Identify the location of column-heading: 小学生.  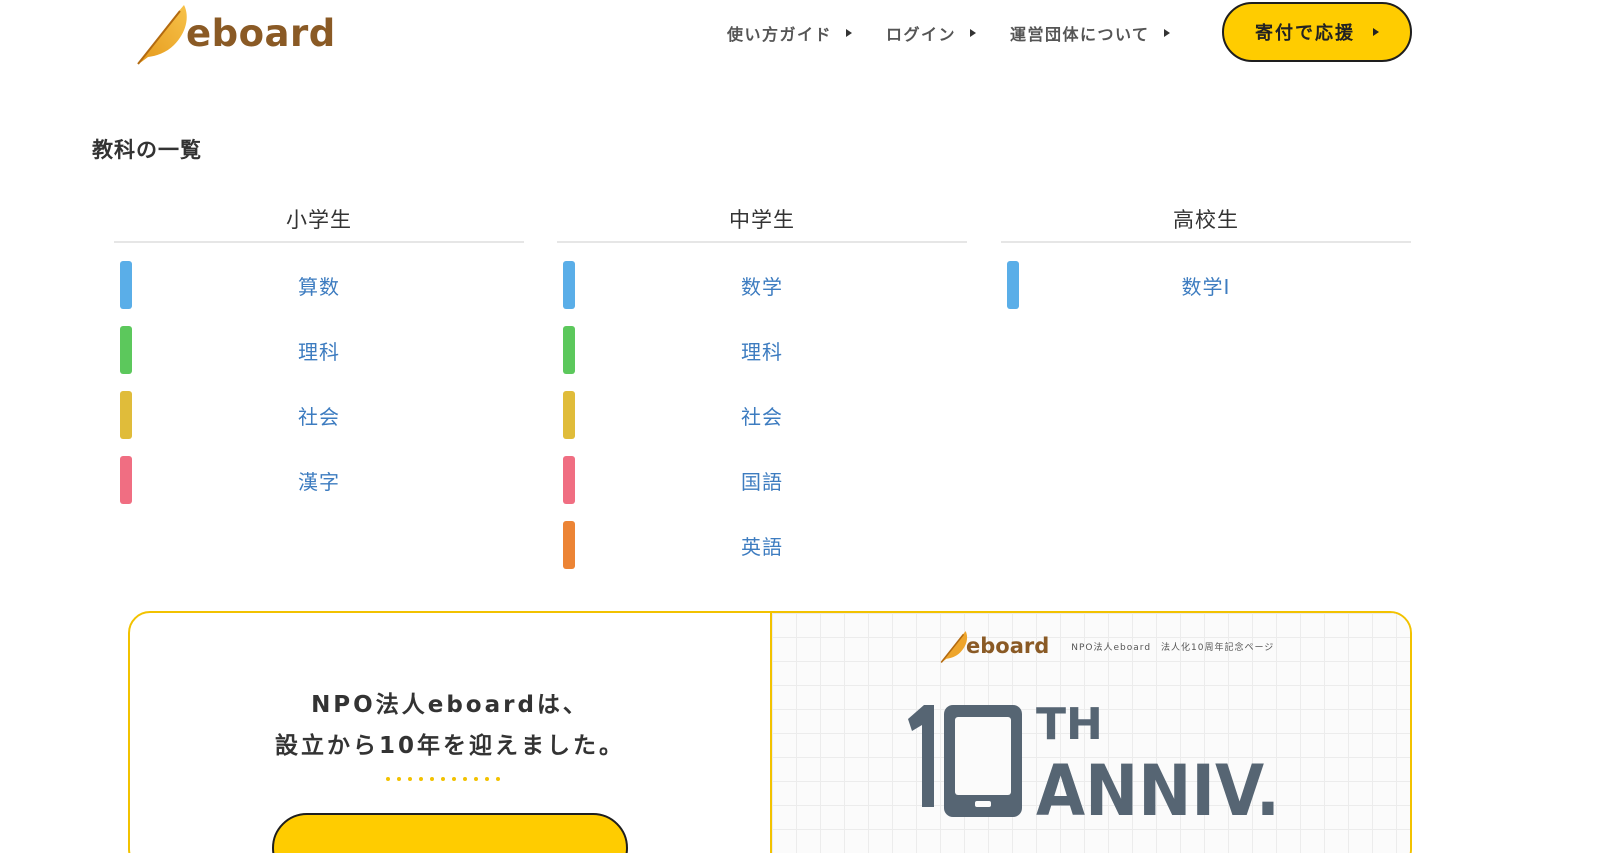
(319, 219).